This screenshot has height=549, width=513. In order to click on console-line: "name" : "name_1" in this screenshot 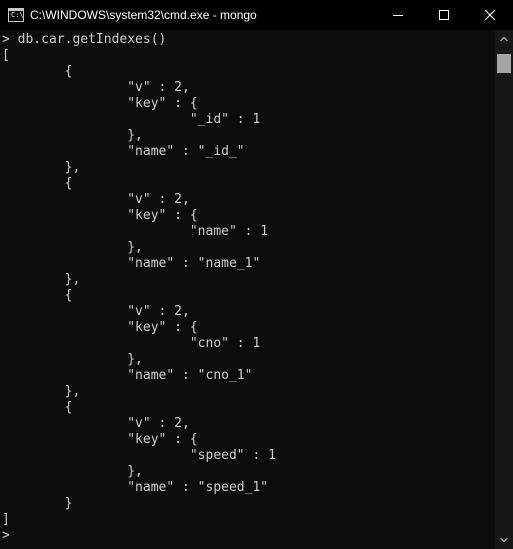, I will do `click(131, 263)`.